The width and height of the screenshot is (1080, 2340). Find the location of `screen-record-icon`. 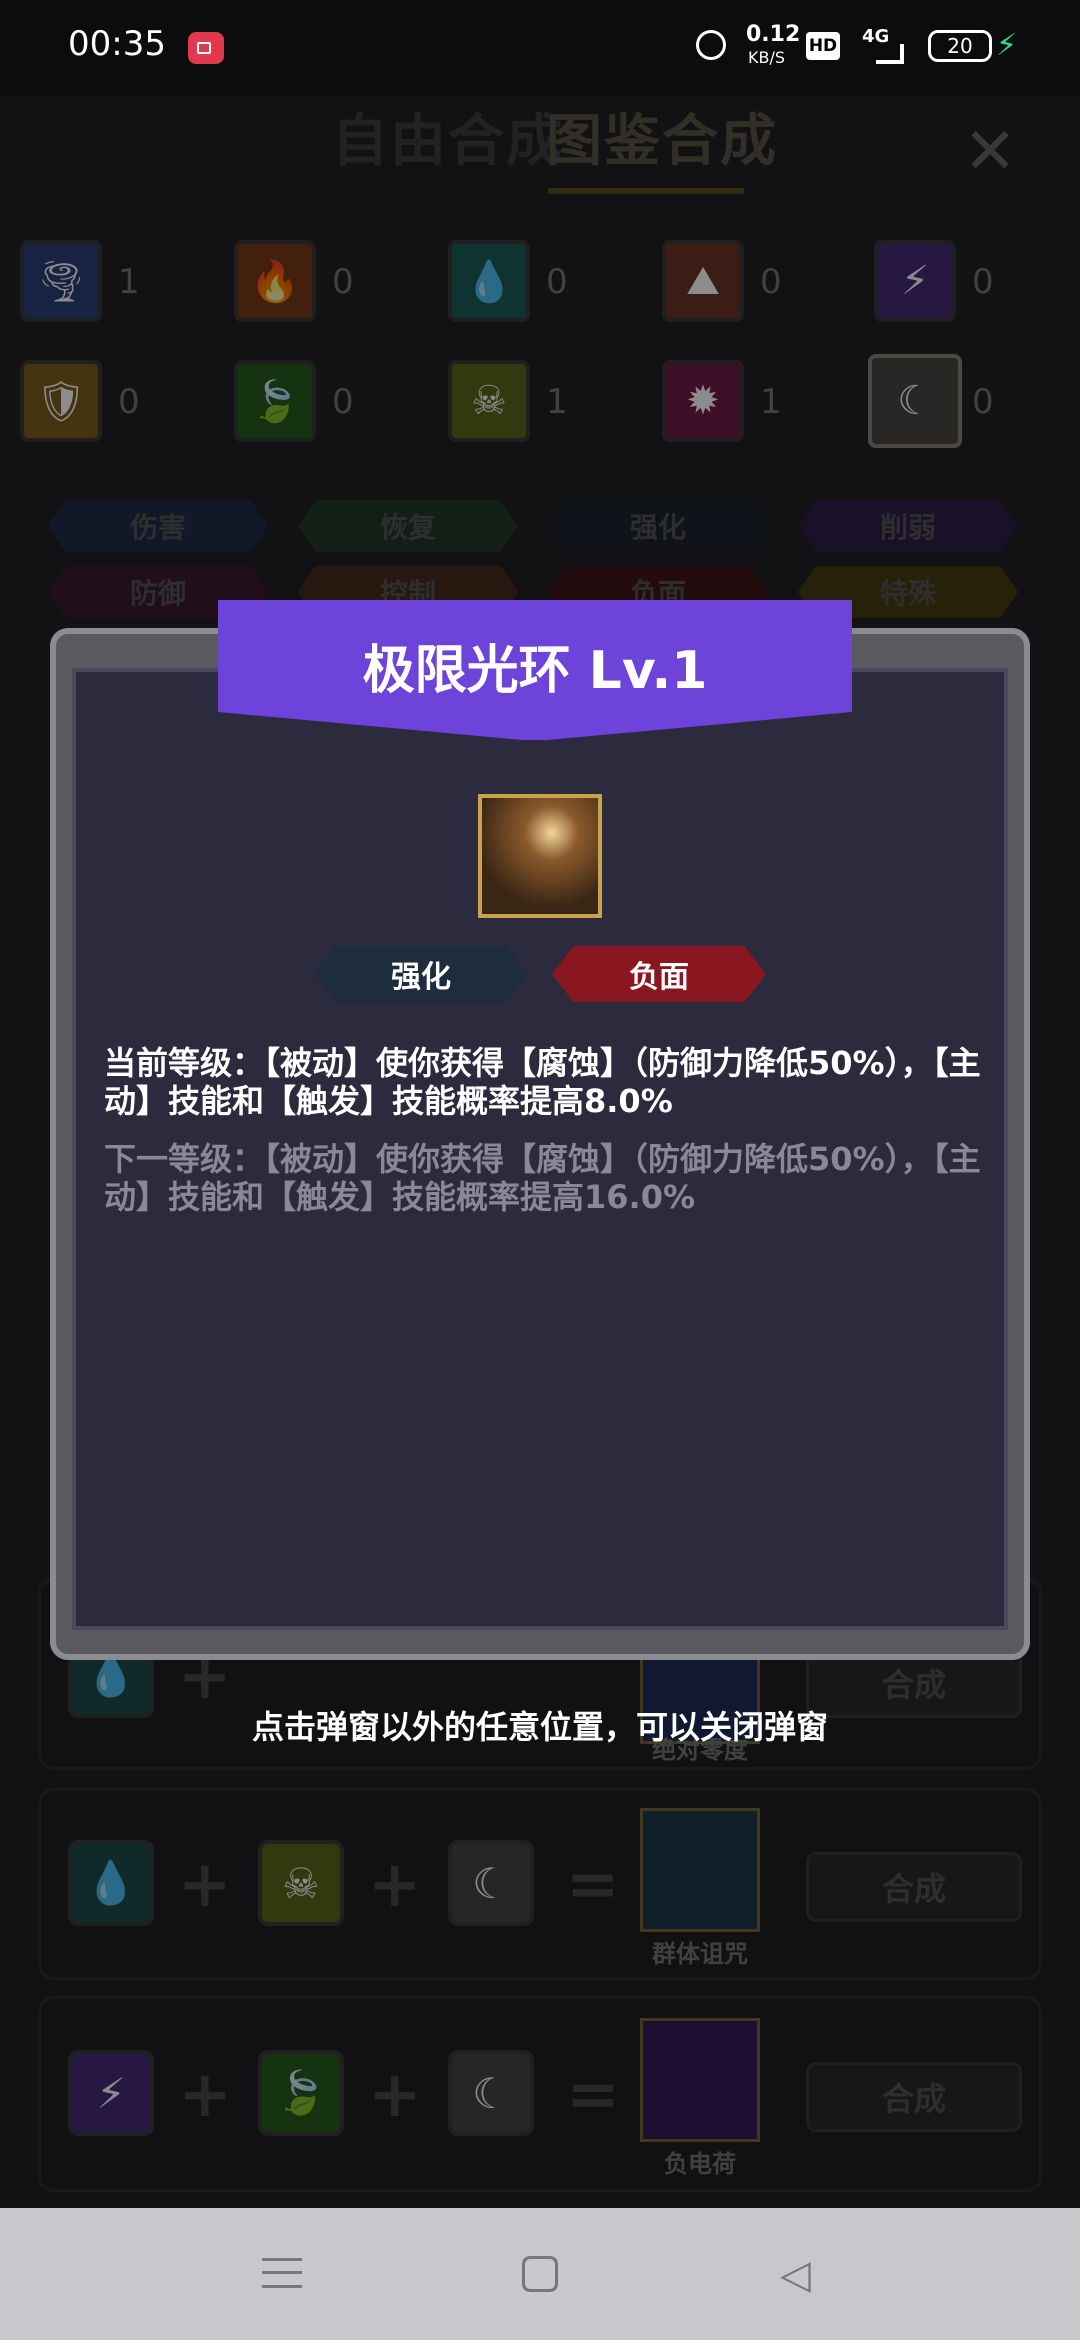

screen-record-icon is located at coordinates (206, 48).